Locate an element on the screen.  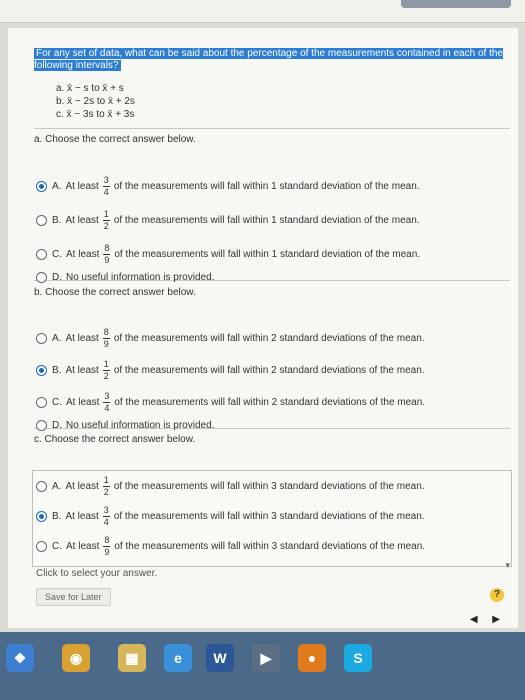
save-for-later-button: Save for Later is located at coordinates (73, 597).